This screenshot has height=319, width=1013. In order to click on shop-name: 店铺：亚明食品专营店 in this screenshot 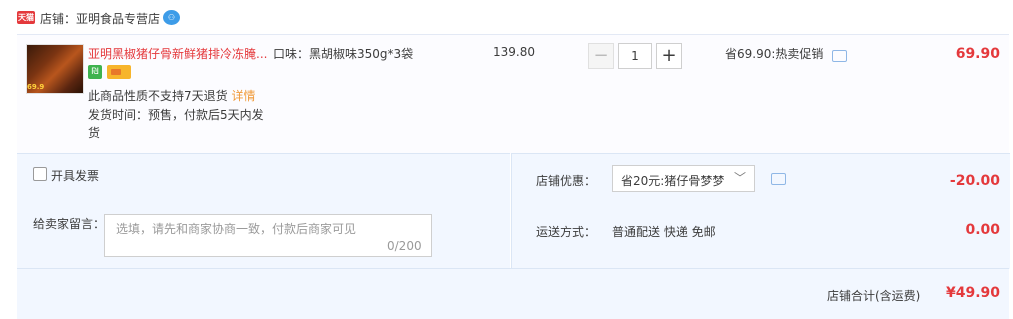, I will do `click(100, 18)`.